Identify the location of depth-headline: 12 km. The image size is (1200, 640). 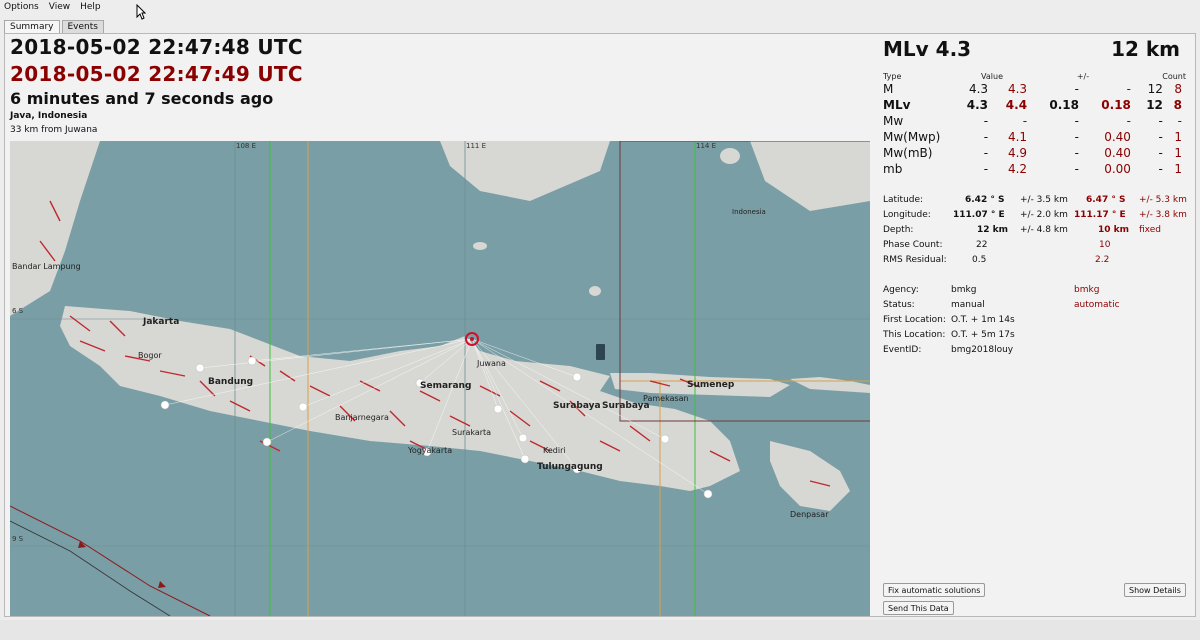
(1145, 49).